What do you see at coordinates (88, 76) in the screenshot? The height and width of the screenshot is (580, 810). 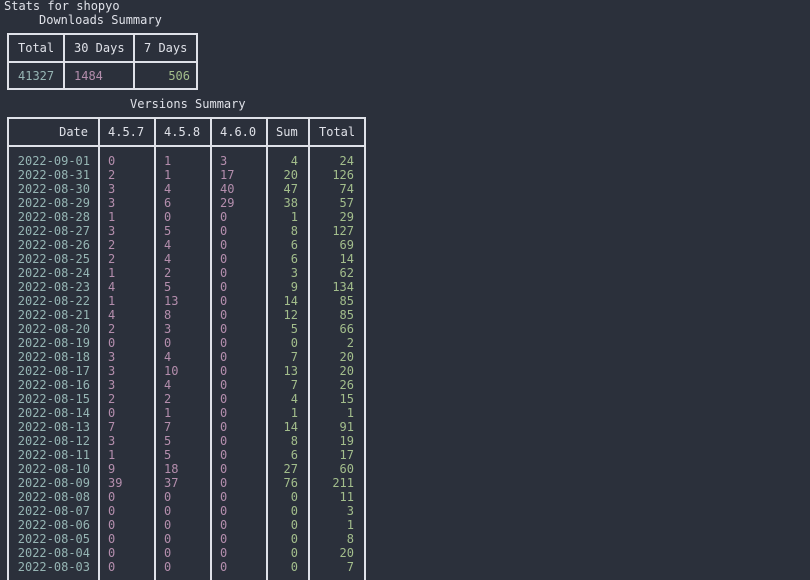 I see `thirty-day-downloads-value: 1484` at bounding box center [88, 76].